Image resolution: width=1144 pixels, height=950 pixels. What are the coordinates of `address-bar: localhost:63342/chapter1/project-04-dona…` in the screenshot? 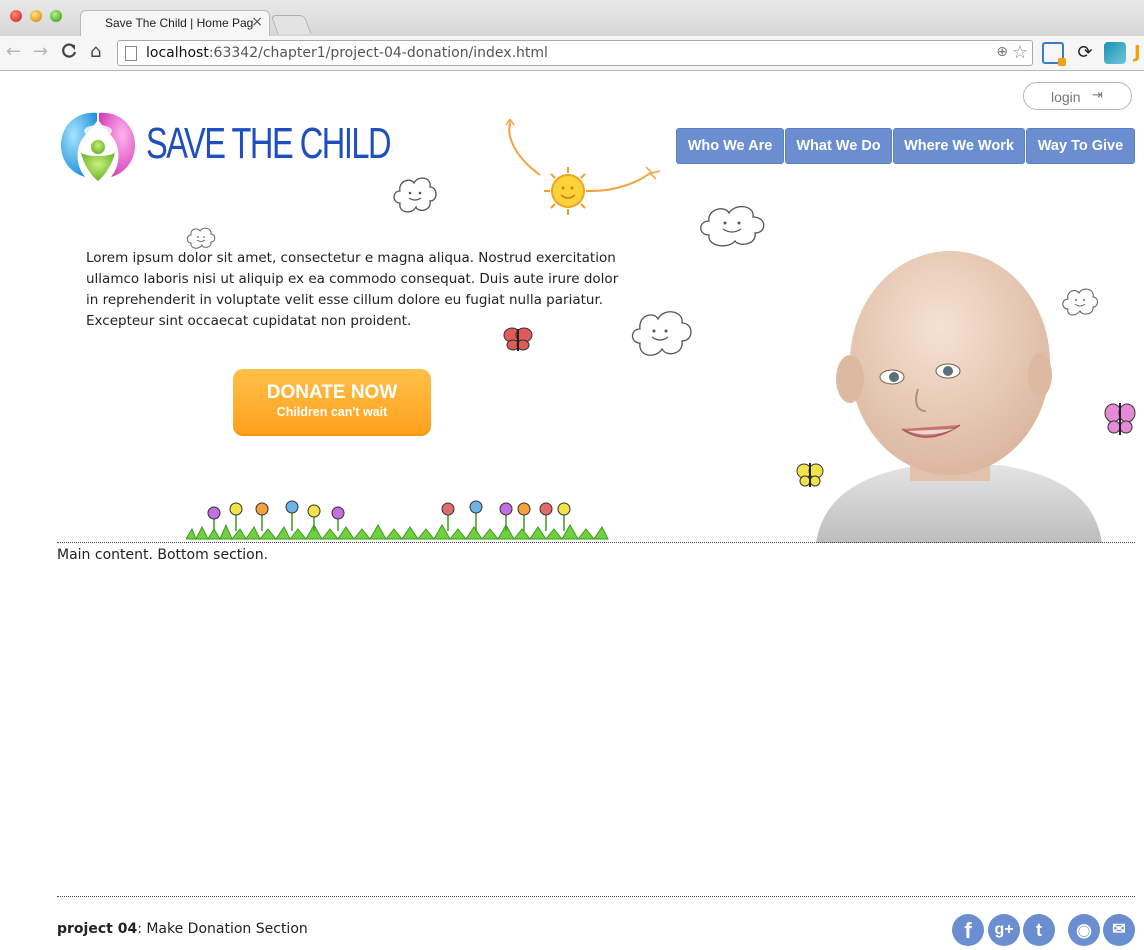 It's located at (575, 53).